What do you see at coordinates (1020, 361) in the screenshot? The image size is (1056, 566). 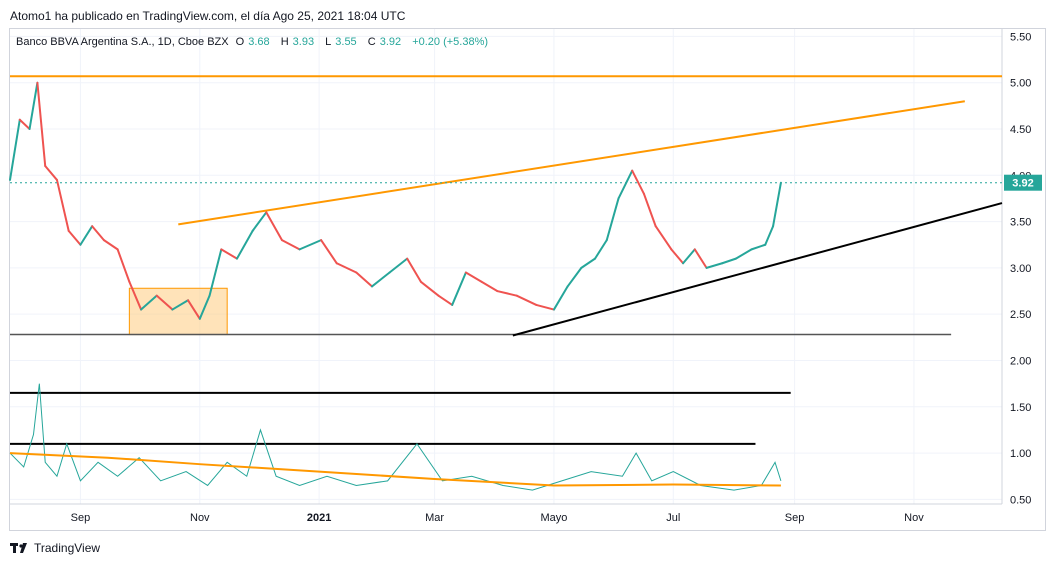 I see `y-tick-label: 2.00` at bounding box center [1020, 361].